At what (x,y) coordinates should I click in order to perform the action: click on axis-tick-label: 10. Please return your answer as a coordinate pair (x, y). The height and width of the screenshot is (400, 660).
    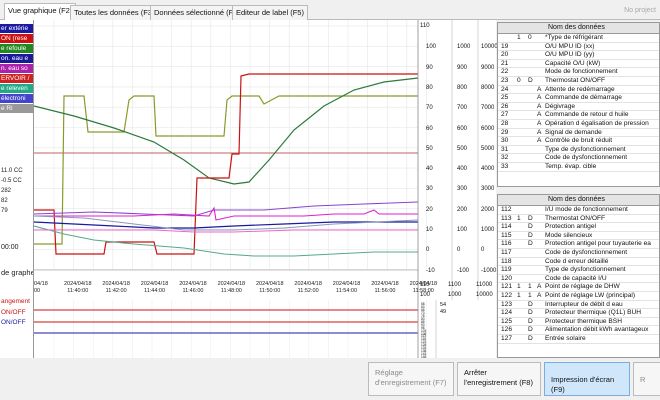
    Looking at the image, I should click on (429, 230).